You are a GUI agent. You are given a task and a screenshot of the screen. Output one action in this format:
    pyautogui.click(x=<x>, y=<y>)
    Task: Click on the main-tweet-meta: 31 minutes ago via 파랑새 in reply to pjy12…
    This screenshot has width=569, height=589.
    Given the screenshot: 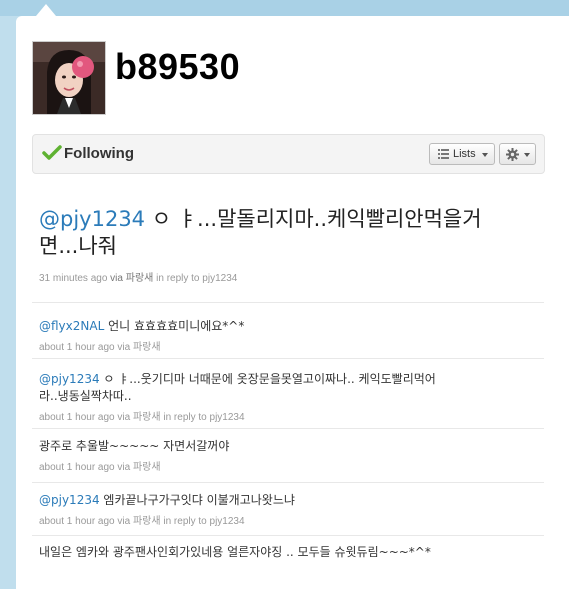 What is the action you would take?
    pyautogui.click(x=138, y=276)
    